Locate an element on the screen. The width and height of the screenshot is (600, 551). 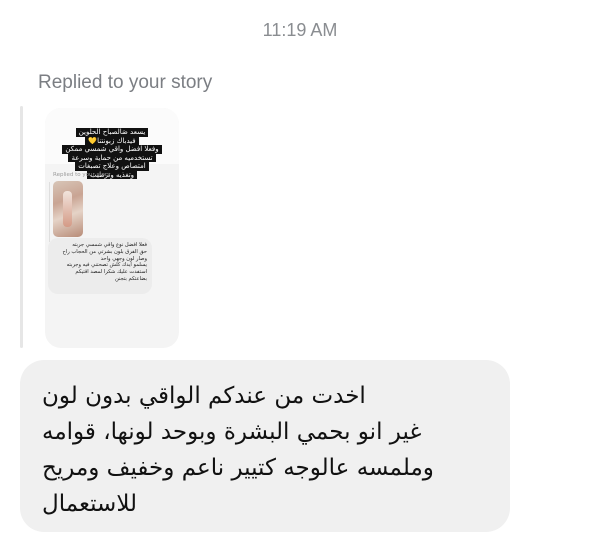
message-line: للاستعمال is located at coordinates (90, 504).